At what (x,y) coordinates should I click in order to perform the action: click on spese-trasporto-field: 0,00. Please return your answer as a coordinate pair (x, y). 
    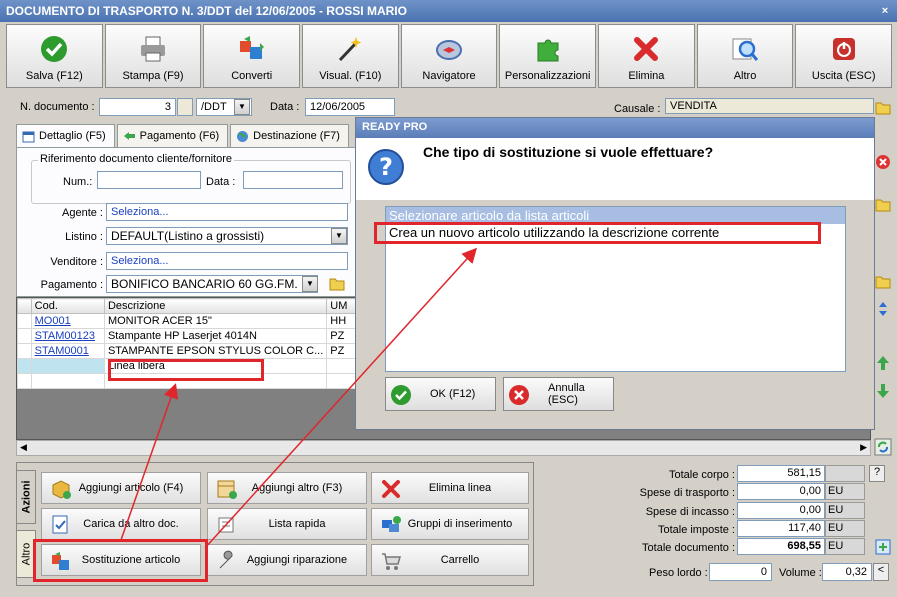
    Looking at the image, I should click on (781, 491).